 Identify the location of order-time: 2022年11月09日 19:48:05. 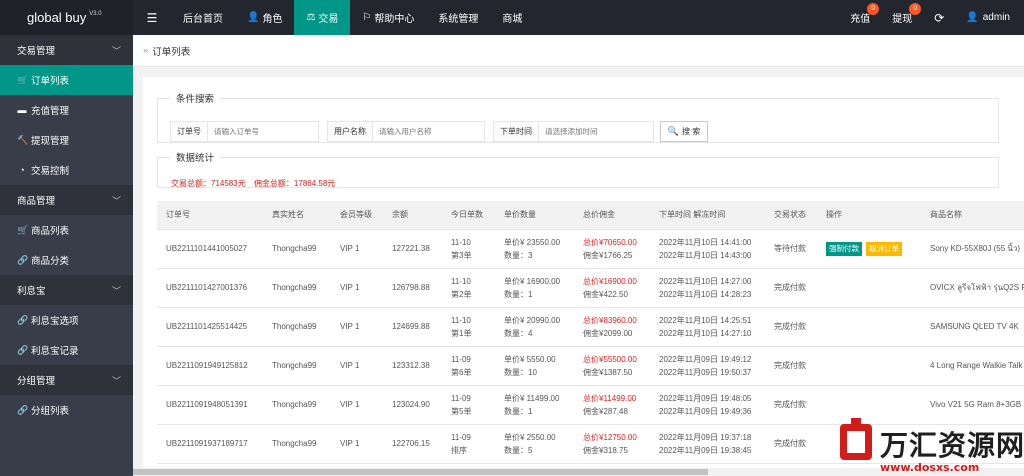
(705, 398).